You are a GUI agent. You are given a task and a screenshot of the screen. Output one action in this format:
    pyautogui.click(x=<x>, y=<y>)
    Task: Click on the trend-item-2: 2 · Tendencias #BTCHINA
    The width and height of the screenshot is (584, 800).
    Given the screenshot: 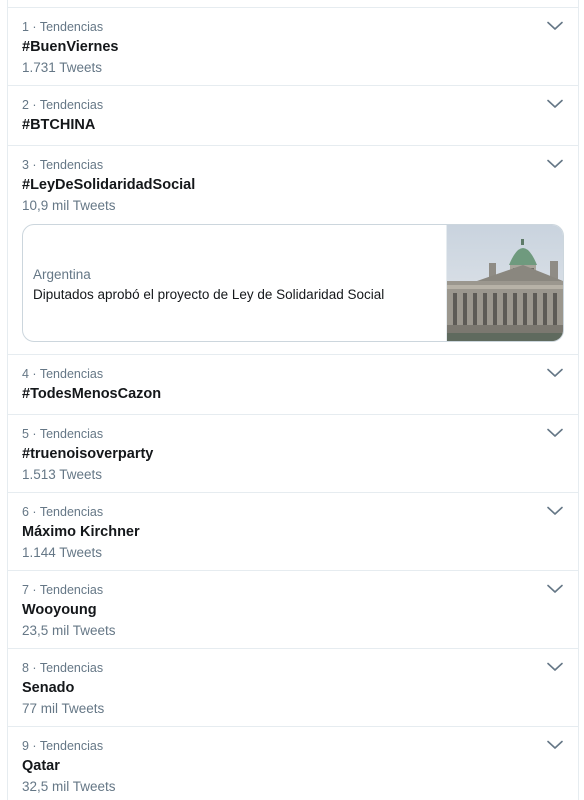 What is the action you would take?
    pyautogui.click(x=293, y=116)
    